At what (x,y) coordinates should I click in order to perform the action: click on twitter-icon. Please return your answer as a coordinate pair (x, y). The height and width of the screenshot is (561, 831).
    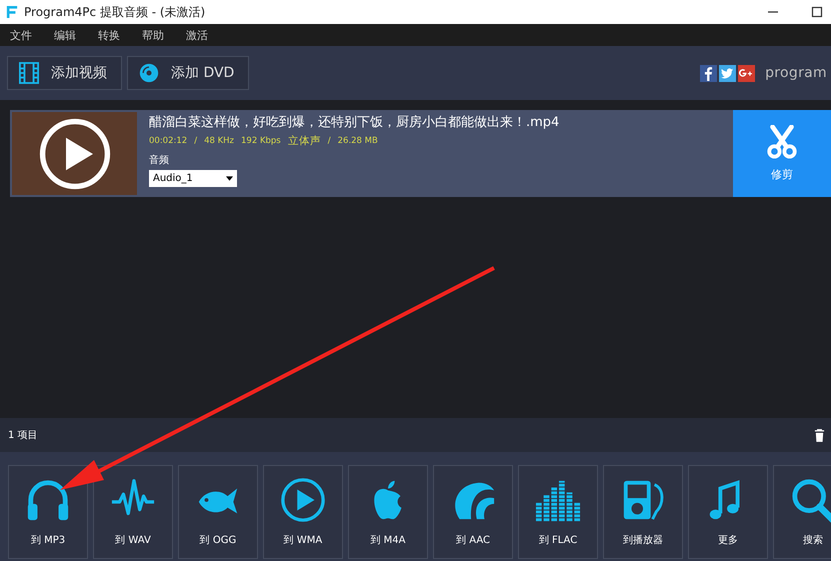
    Looking at the image, I should click on (727, 73).